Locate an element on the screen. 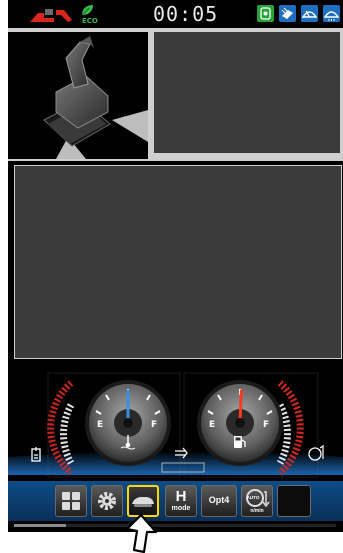 The width and height of the screenshot is (343, 553). travel-speed-button is located at coordinates (143, 501).